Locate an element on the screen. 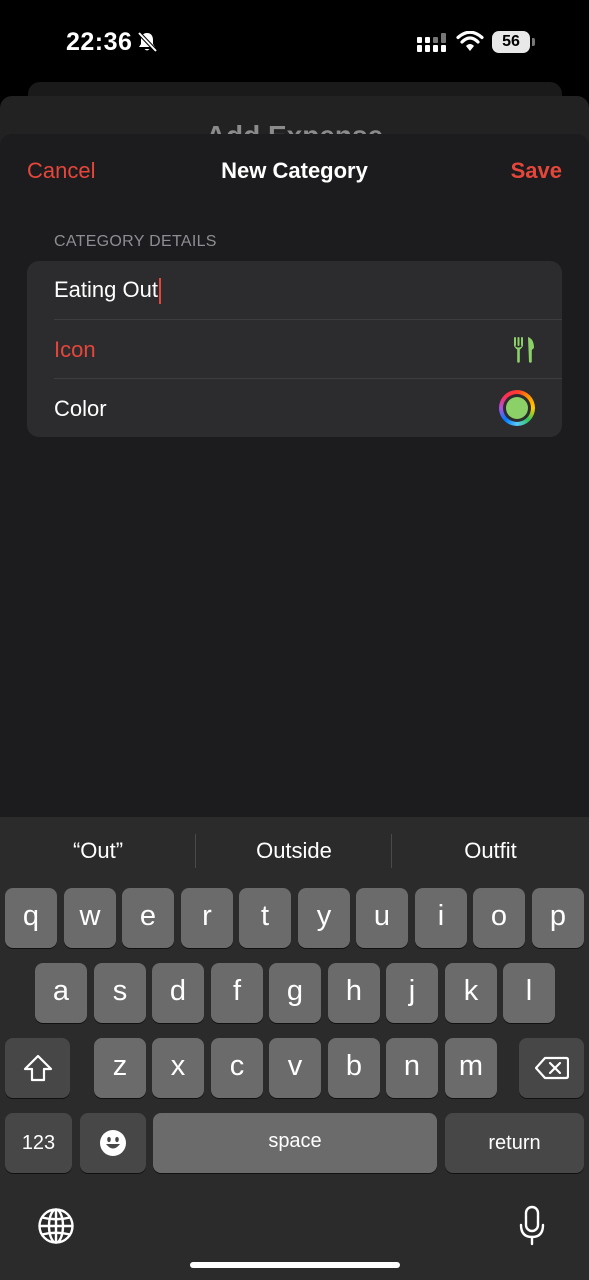 The image size is (589, 1280). fork-knife-icon is located at coordinates (524, 350).